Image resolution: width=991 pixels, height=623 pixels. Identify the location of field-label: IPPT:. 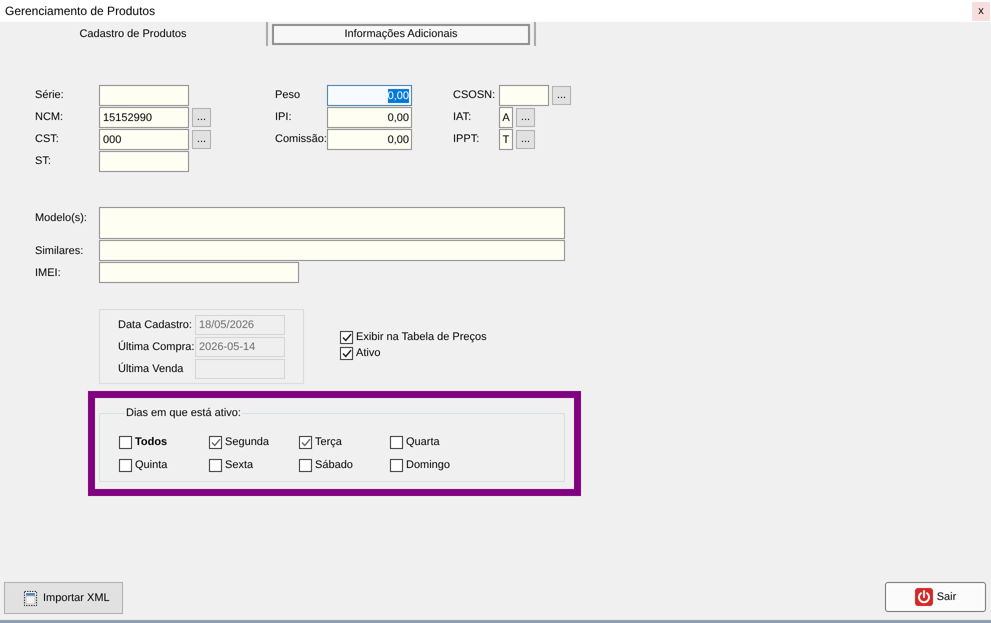
(466, 140).